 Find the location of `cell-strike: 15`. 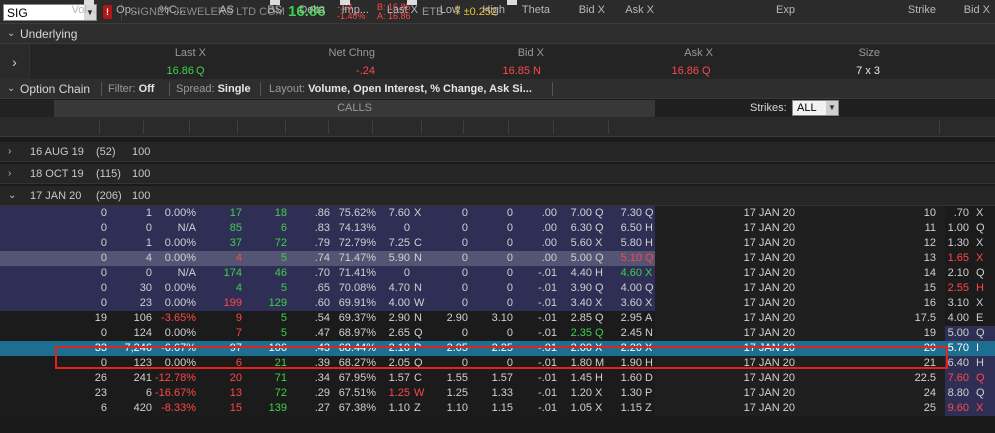

cell-strike: 15 is located at coordinates (929, 288).